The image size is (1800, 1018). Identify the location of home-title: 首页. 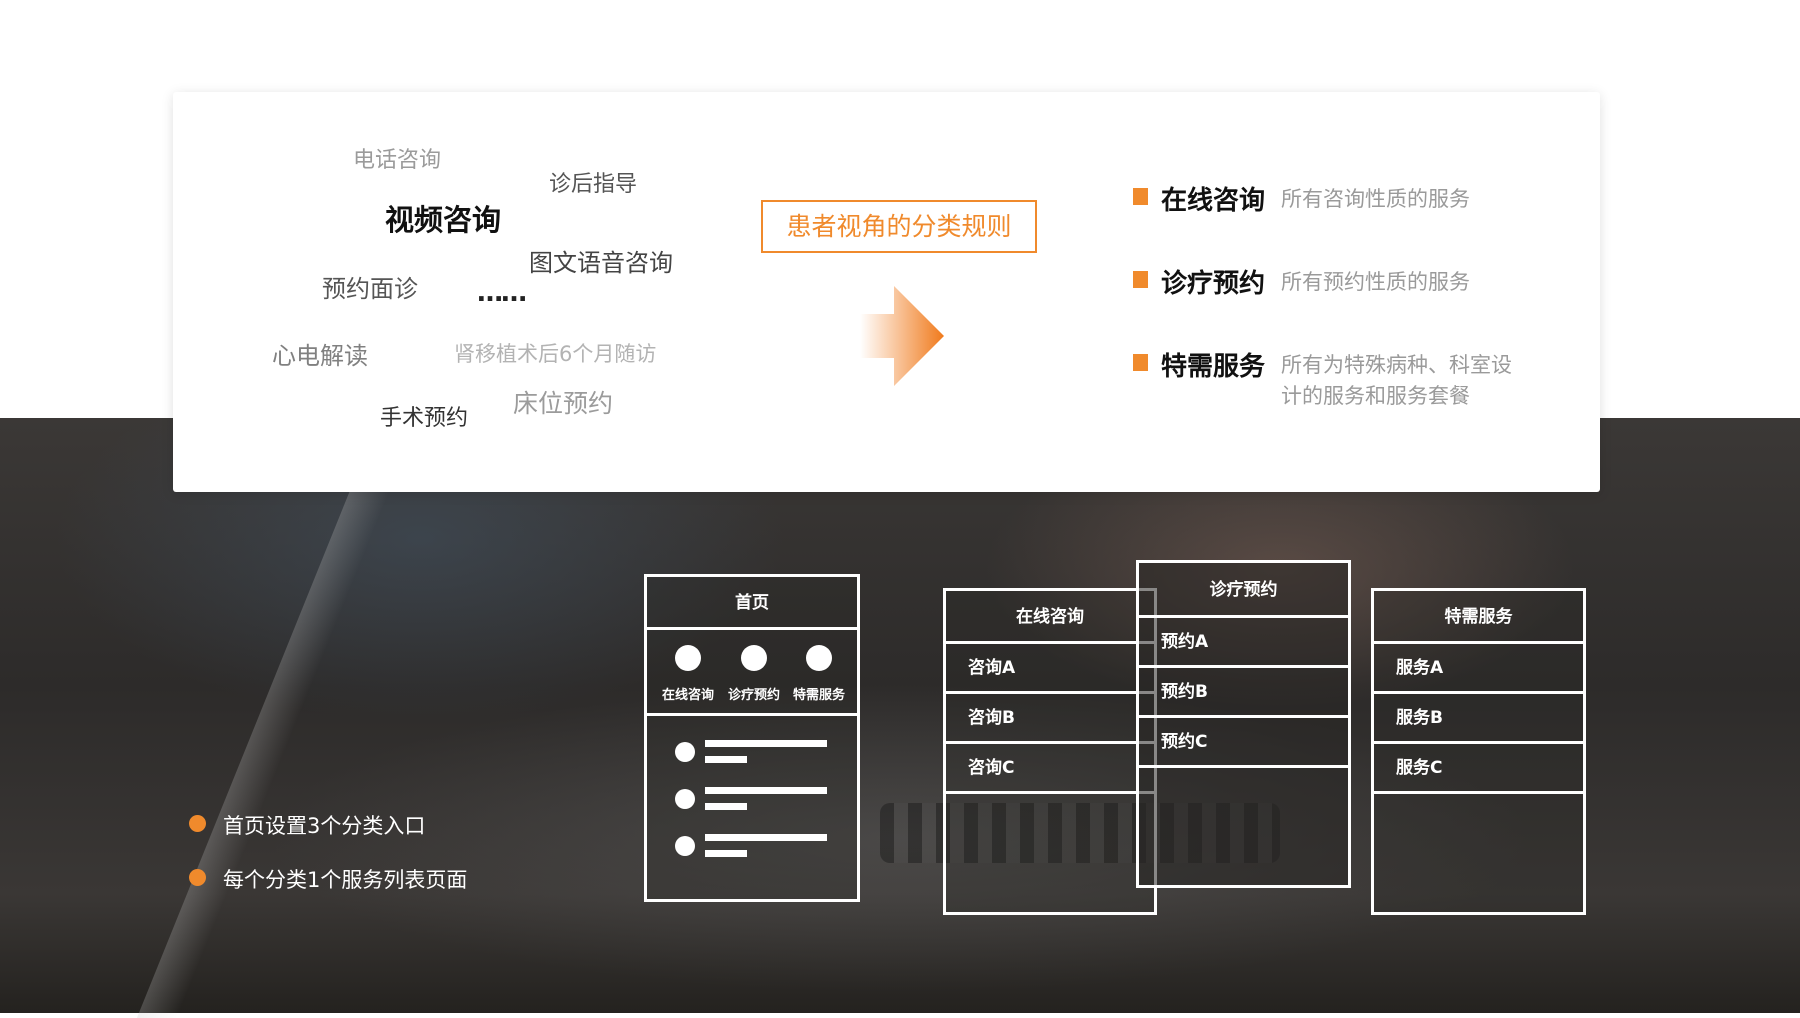
(752, 603).